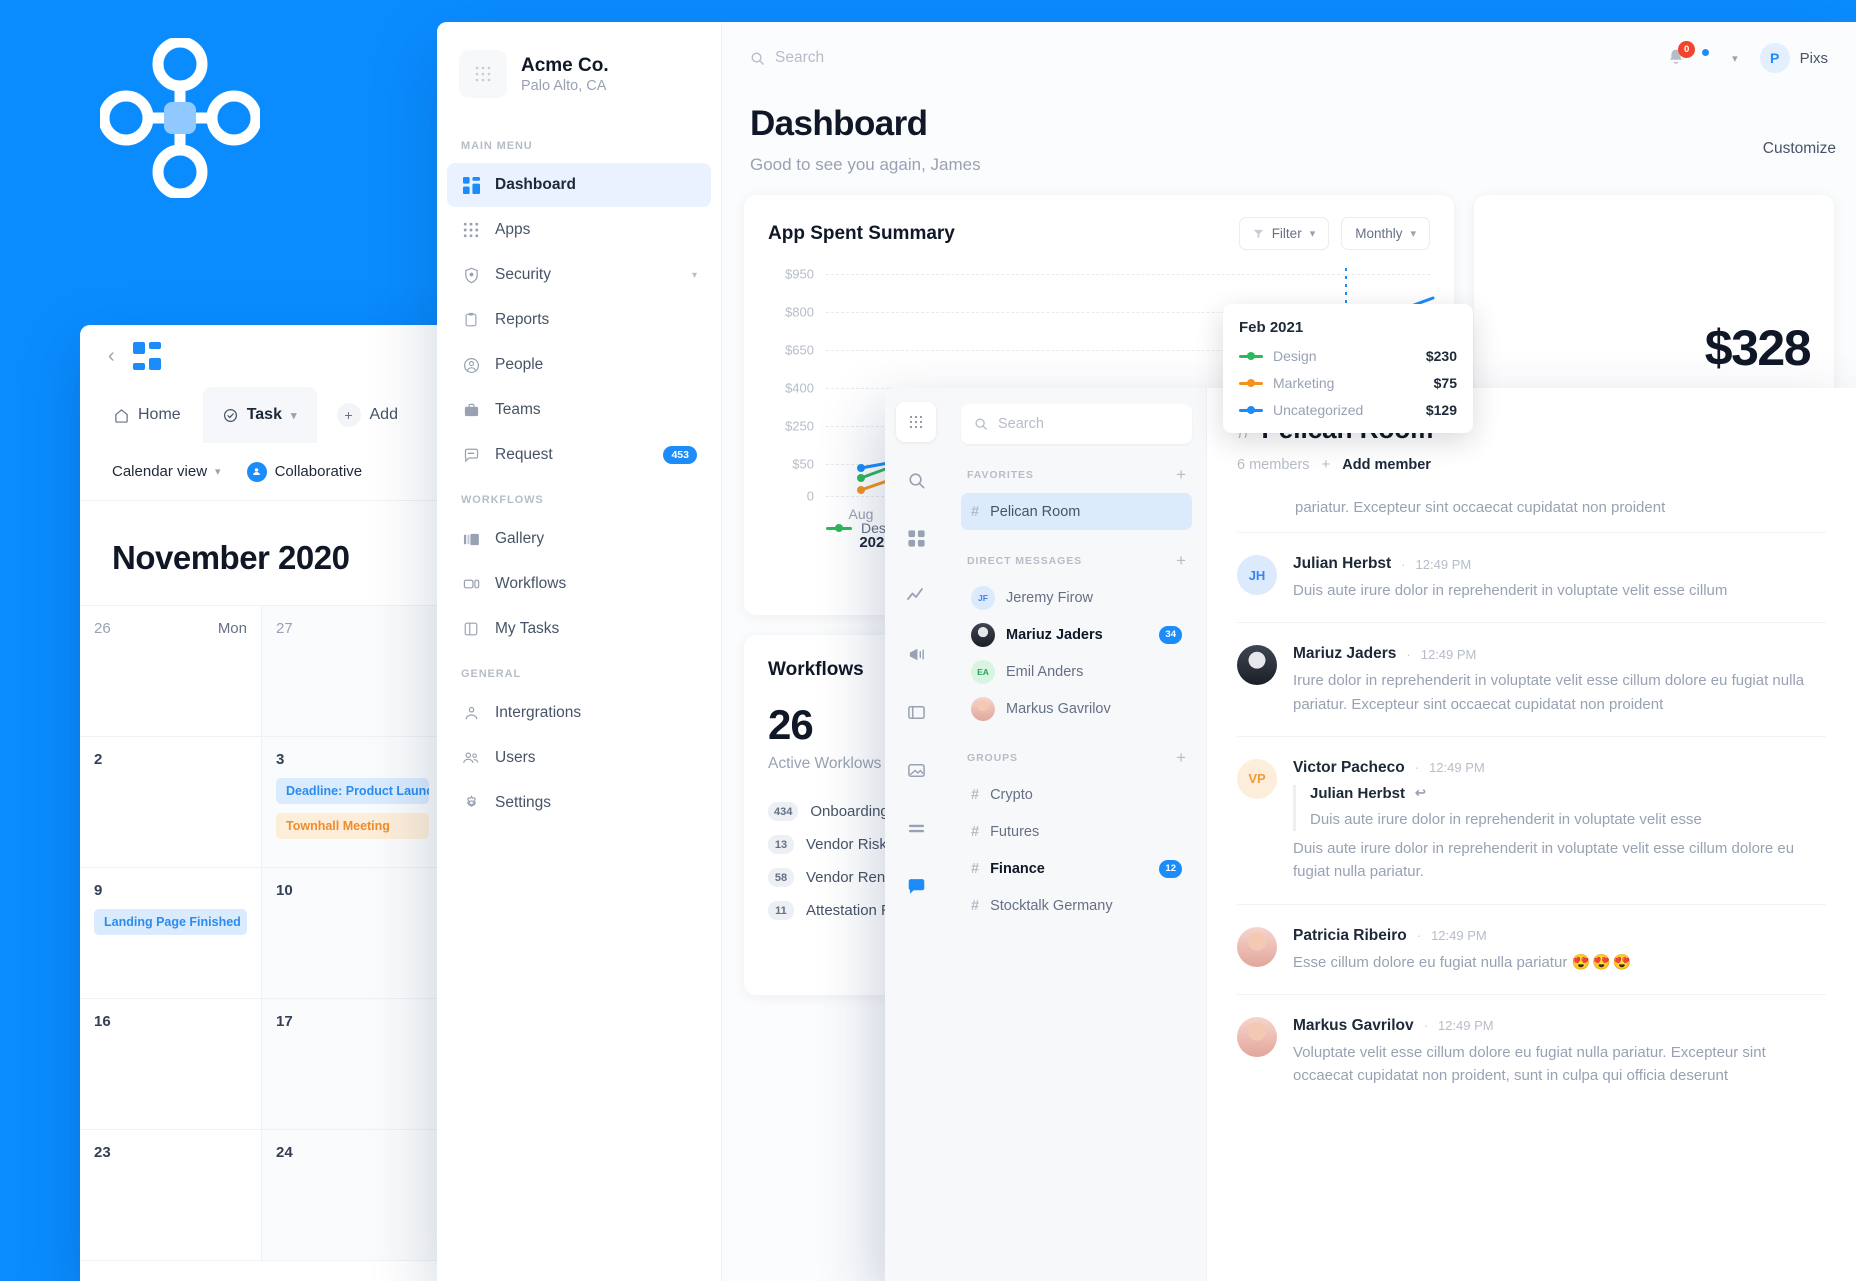  What do you see at coordinates (111, 356) in the screenshot?
I see `chevron-left-icon: ‹` at bounding box center [111, 356].